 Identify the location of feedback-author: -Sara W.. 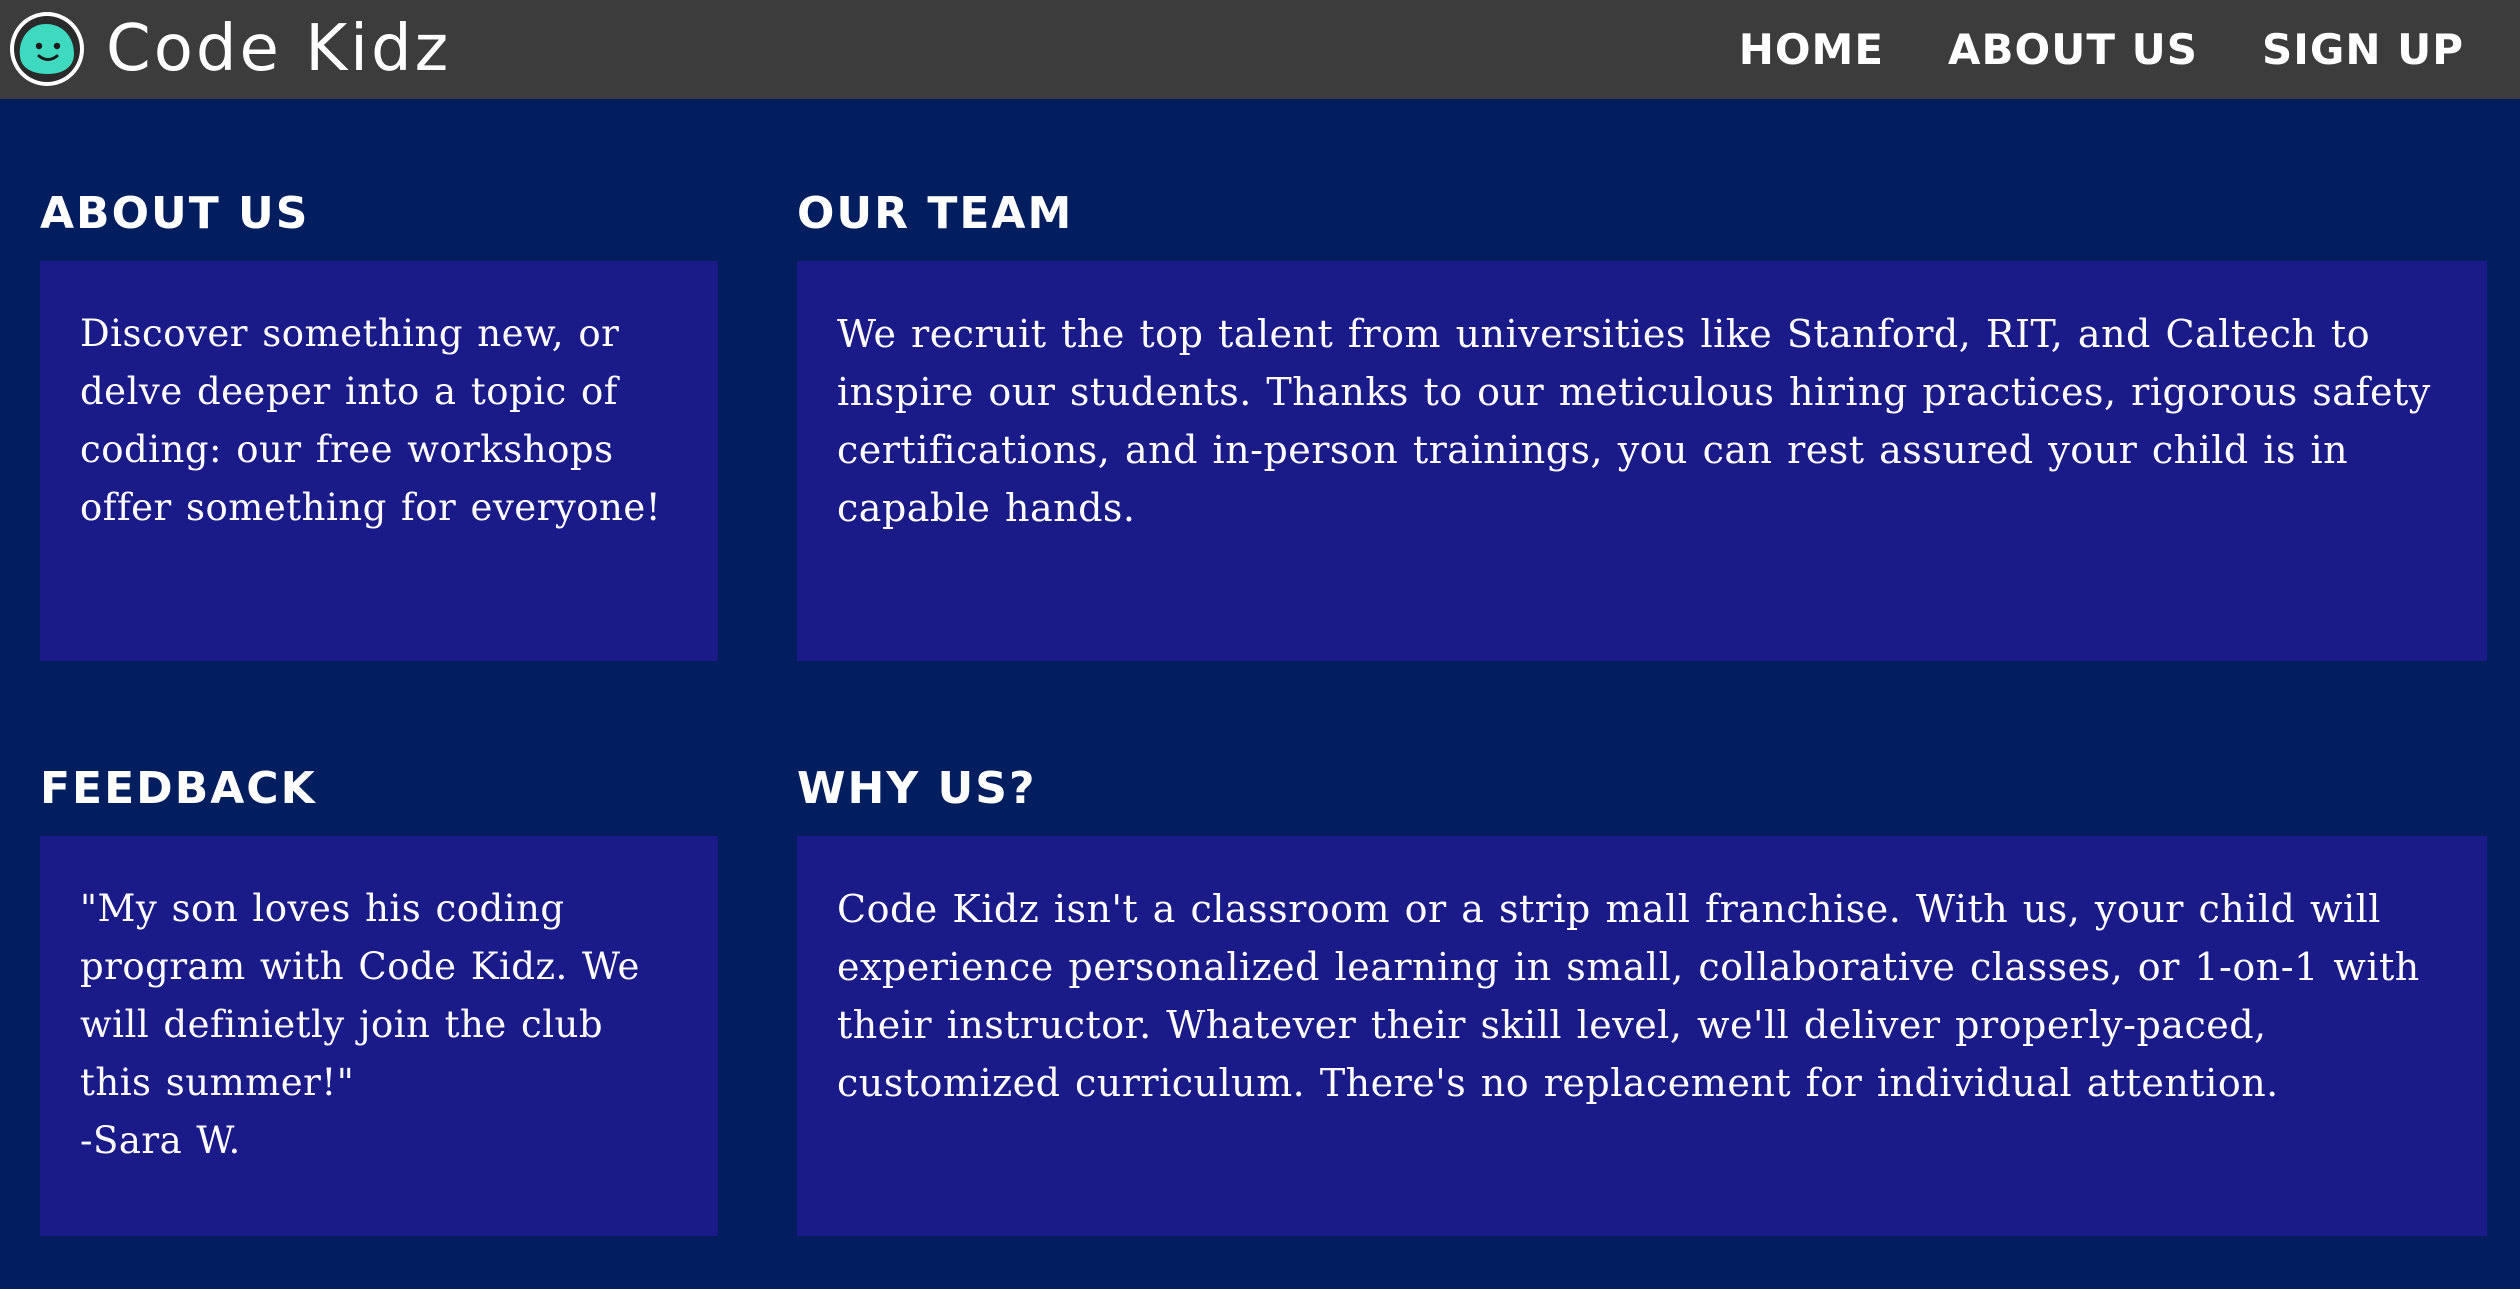
(160, 1140).